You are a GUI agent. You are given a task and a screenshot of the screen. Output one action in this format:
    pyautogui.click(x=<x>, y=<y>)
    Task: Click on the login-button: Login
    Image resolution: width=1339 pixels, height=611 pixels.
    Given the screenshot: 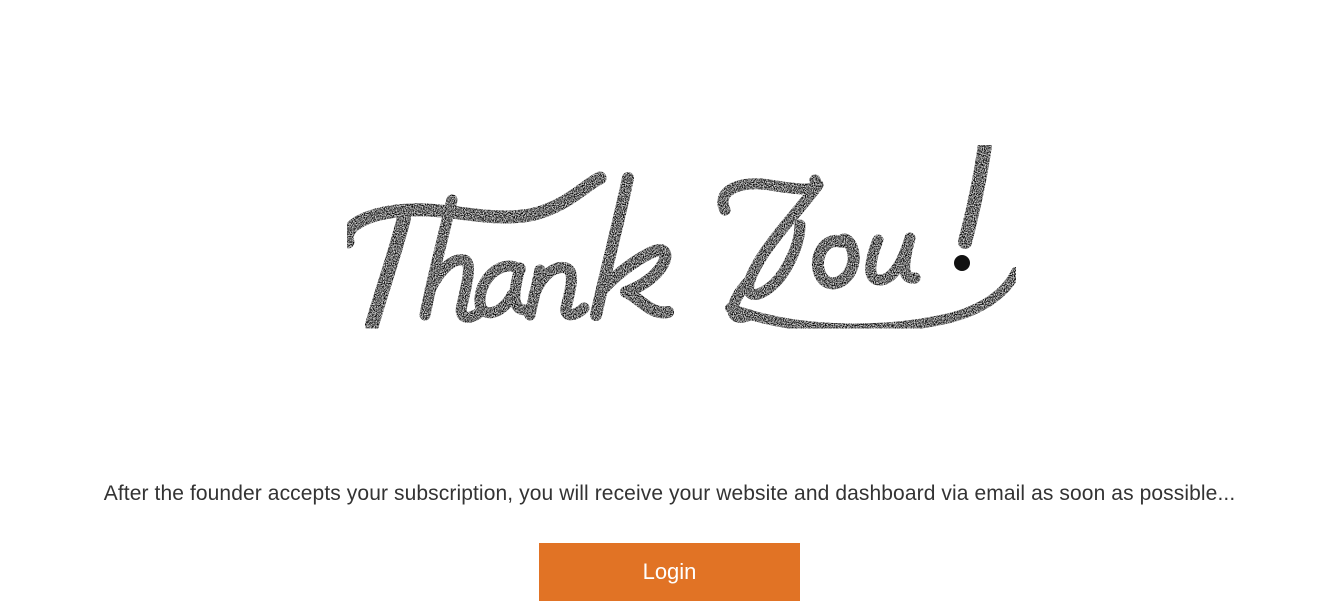 What is the action you would take?
    pyautogui.click(x=669, y=572)
    